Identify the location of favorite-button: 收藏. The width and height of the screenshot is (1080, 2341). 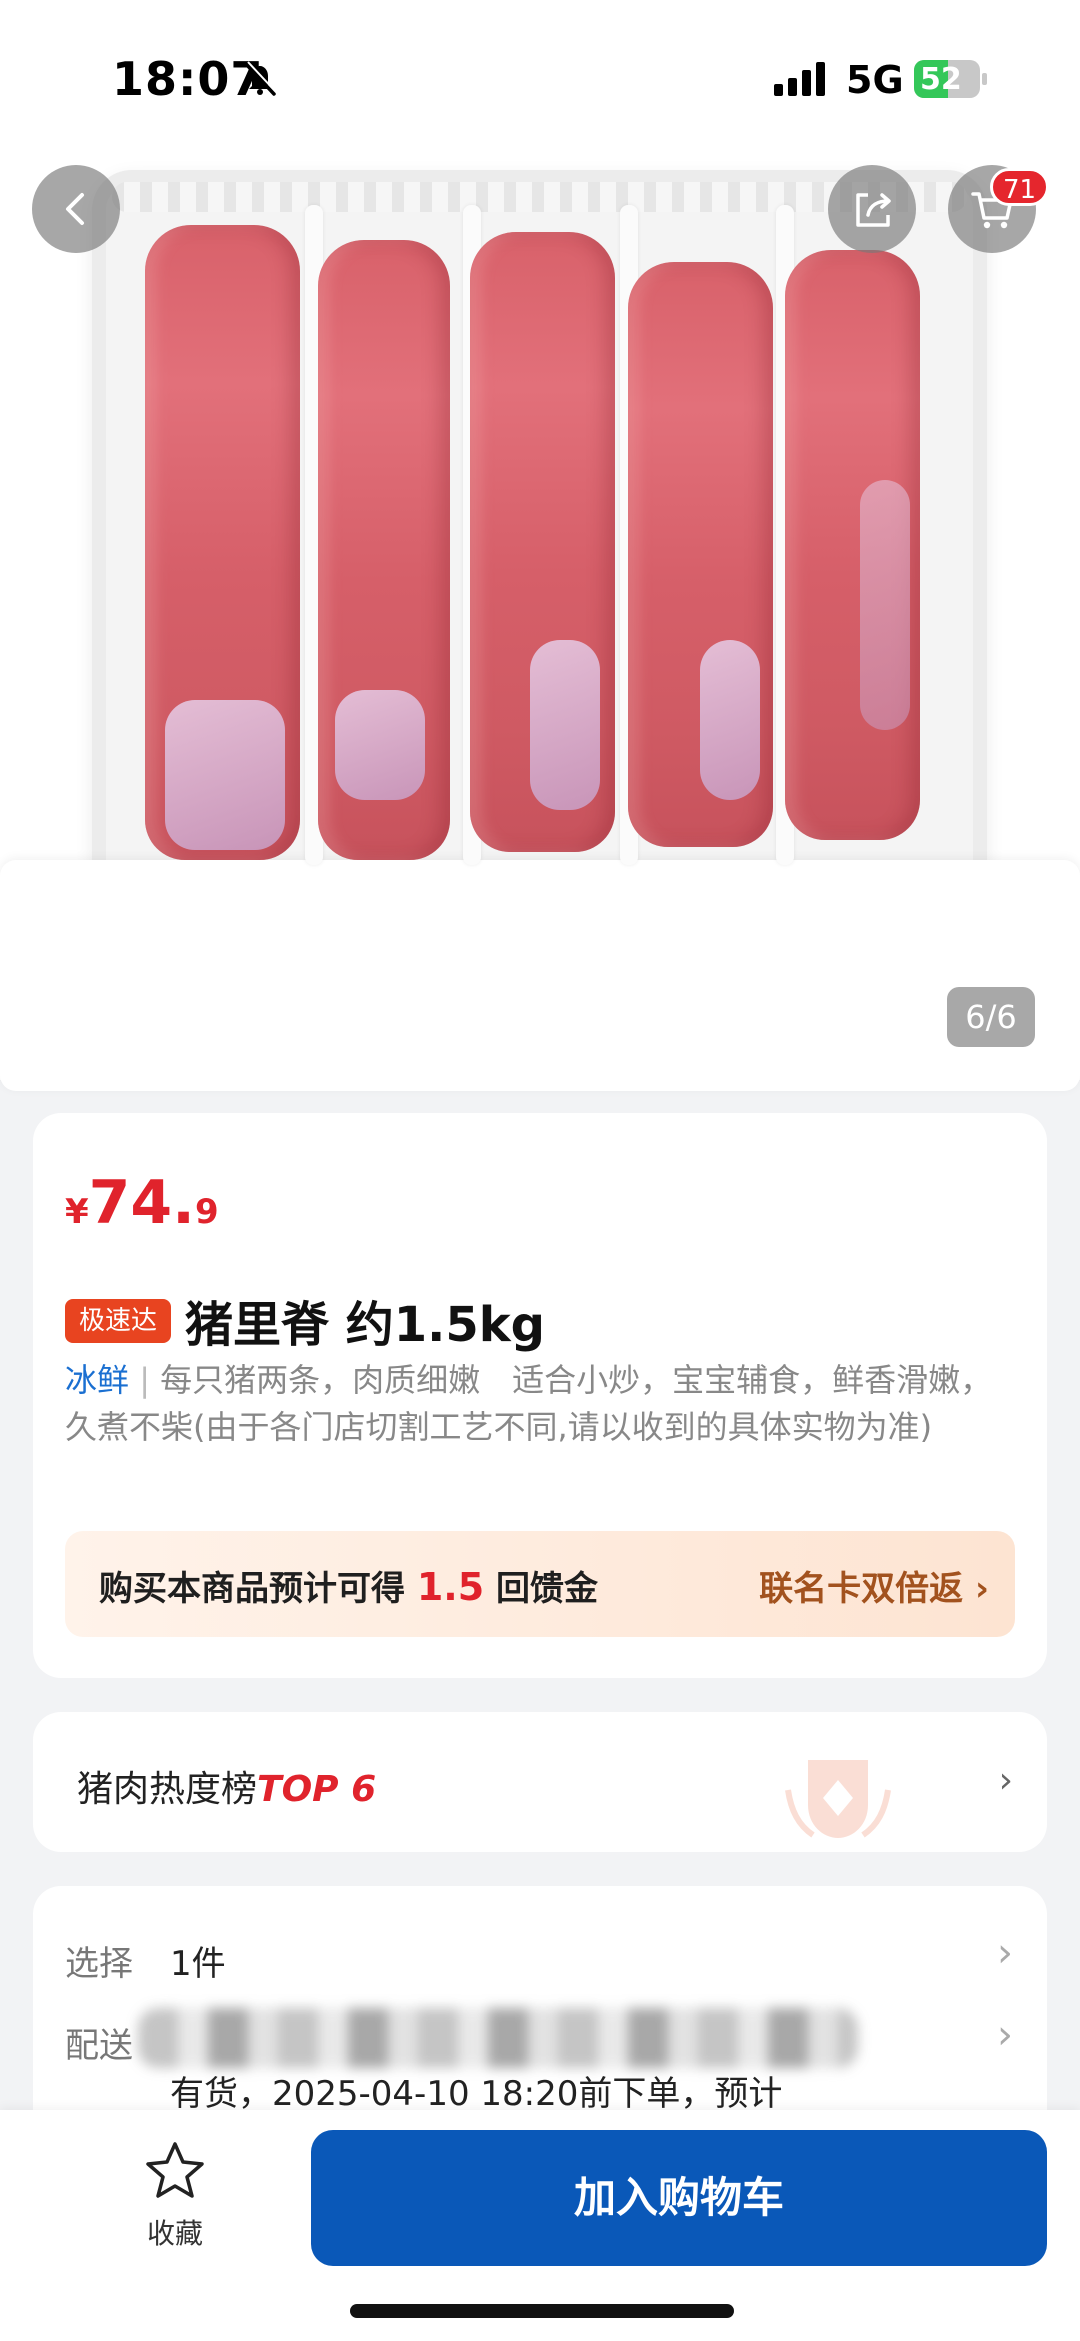
(175, 2196).